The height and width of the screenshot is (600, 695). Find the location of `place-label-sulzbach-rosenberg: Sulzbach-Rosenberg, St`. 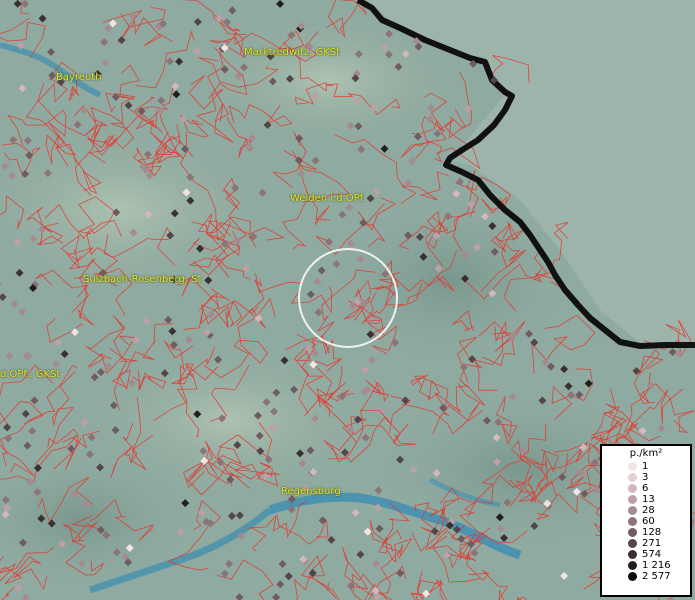

place-label-sulzbach-rosenberg: Sulzbach-Rosenberg, St is located at coordinates (142, 279).